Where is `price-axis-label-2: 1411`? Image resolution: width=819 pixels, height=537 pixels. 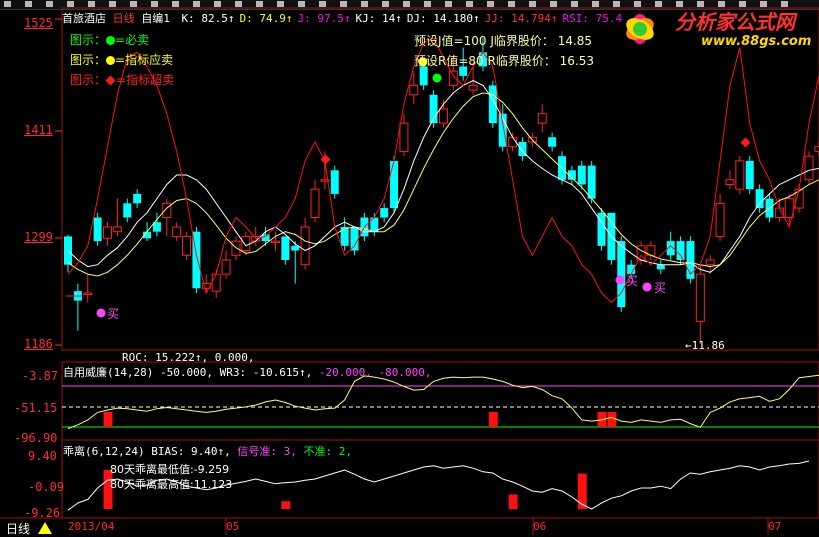
price-axis-label-2: 1411 is located at coordinates (38, 130).